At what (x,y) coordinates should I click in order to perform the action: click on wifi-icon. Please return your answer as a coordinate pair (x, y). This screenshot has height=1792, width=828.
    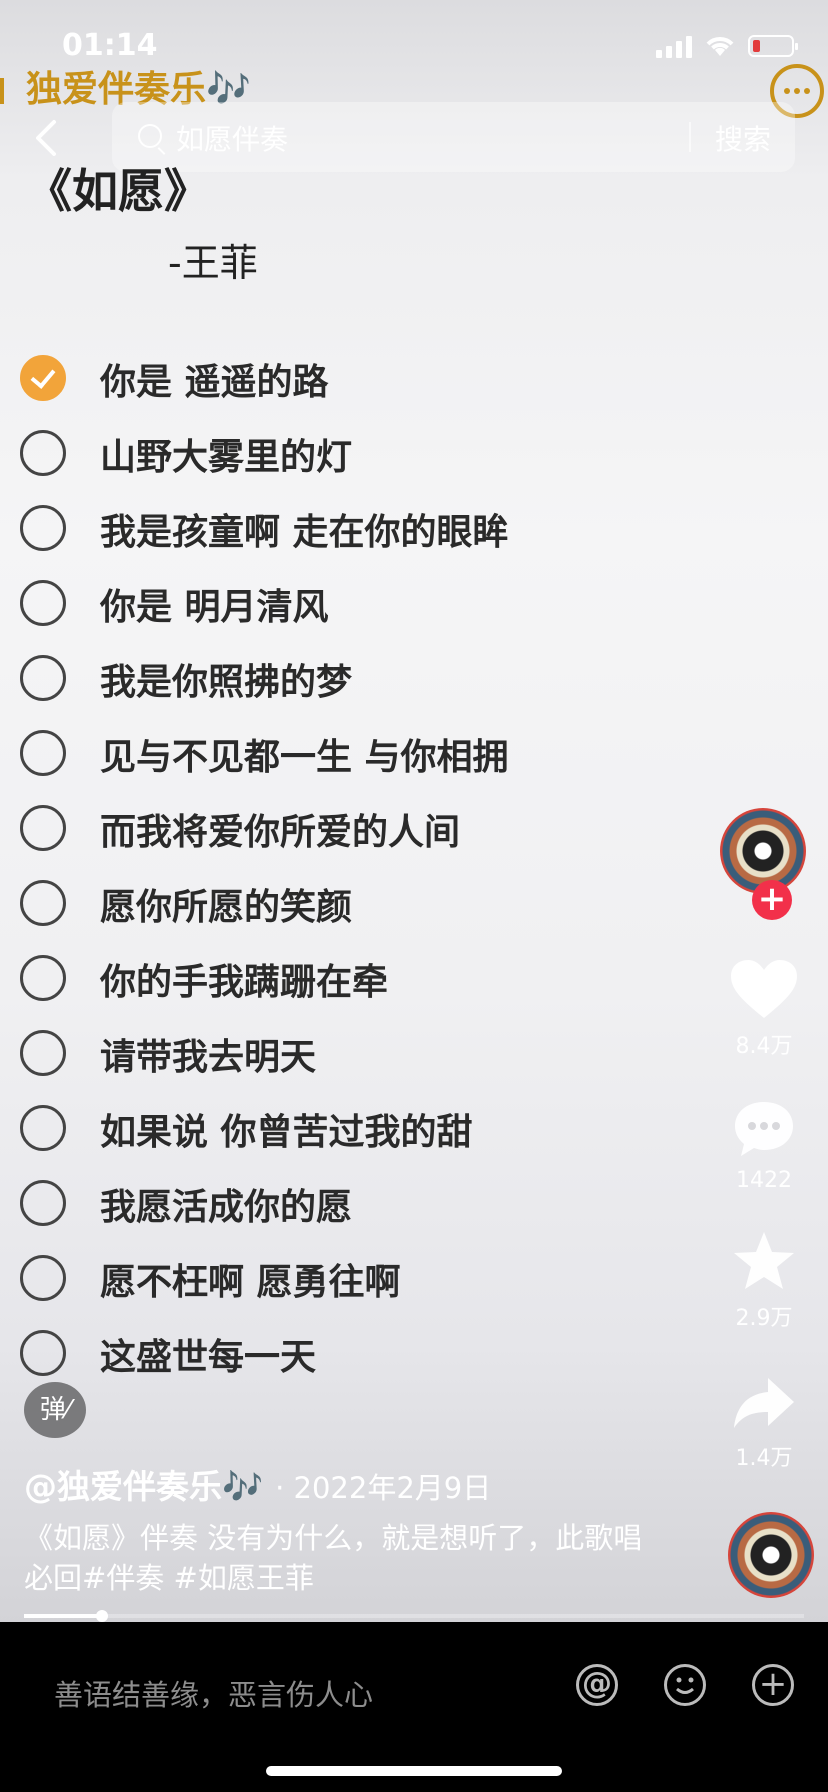
    Looking at the image, I should click on (720, 46).